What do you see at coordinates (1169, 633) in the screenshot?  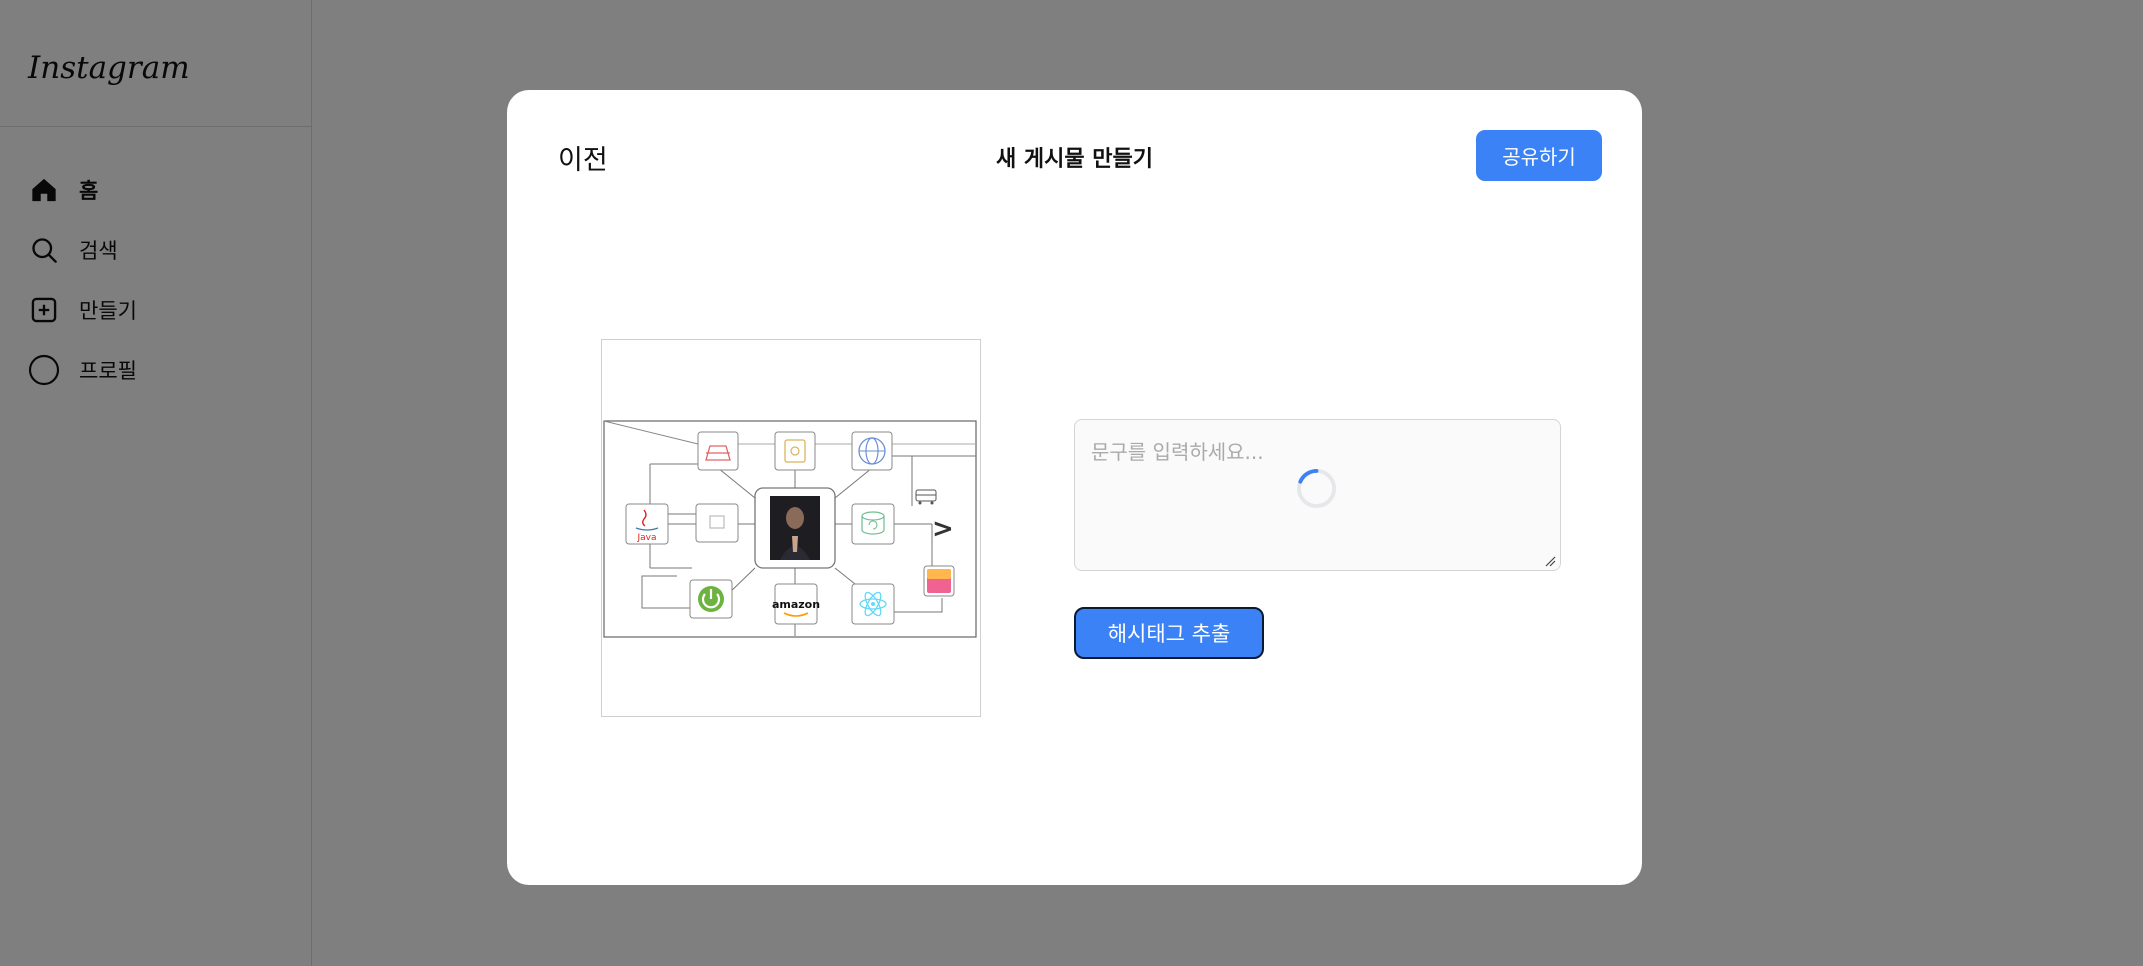 I see `extract-hashtags-button: 해시태그 추출` at bounding box center [1169, 633].